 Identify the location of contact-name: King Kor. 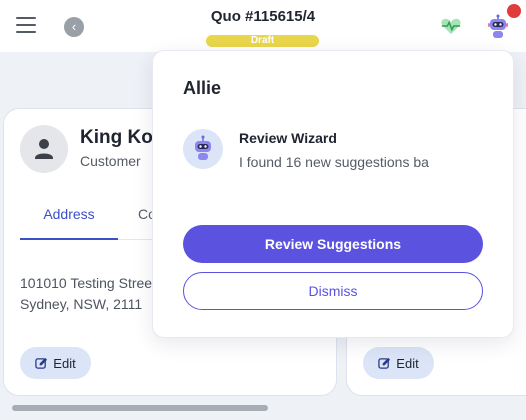
(120, 137).